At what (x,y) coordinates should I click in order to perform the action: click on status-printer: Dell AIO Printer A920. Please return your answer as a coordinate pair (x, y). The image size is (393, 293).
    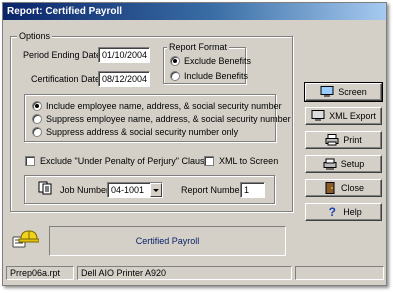
    Looking at the image, I should click on (184, 273).